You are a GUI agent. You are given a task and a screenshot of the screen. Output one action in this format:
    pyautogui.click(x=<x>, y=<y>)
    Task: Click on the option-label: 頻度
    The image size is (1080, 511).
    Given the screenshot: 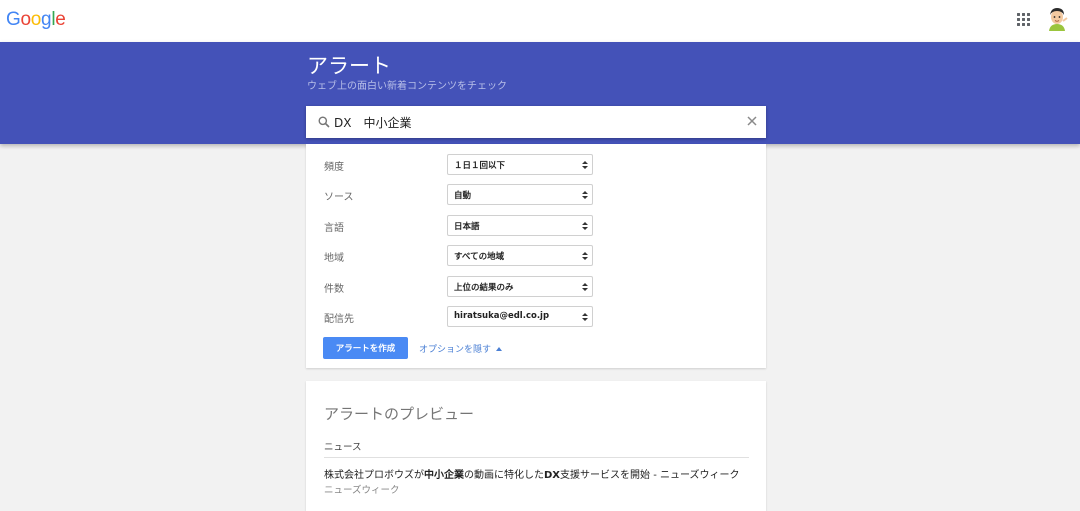 What is the action you would take?
    pyautogui.click(x=334, y=167)
    